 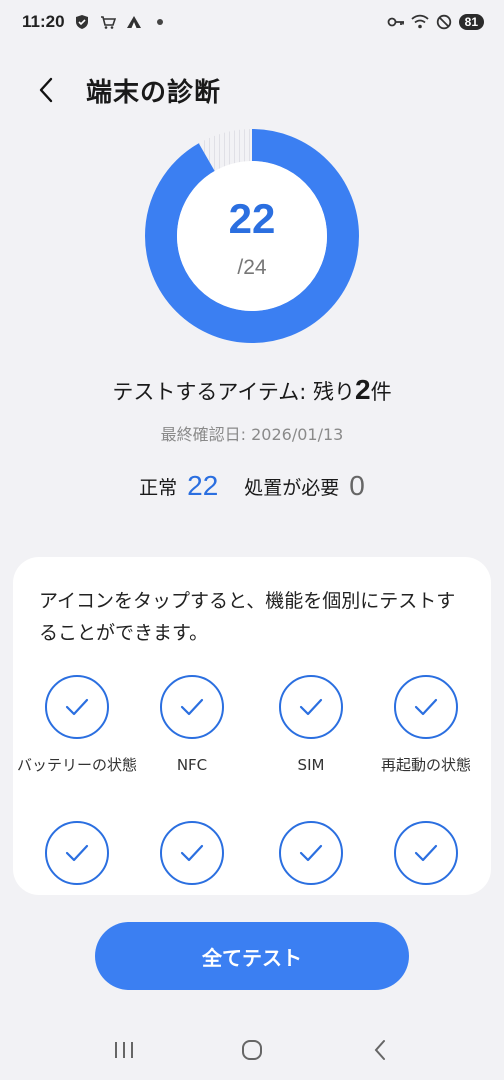 I want to click on home-icon, so click(x=252, y=1050).